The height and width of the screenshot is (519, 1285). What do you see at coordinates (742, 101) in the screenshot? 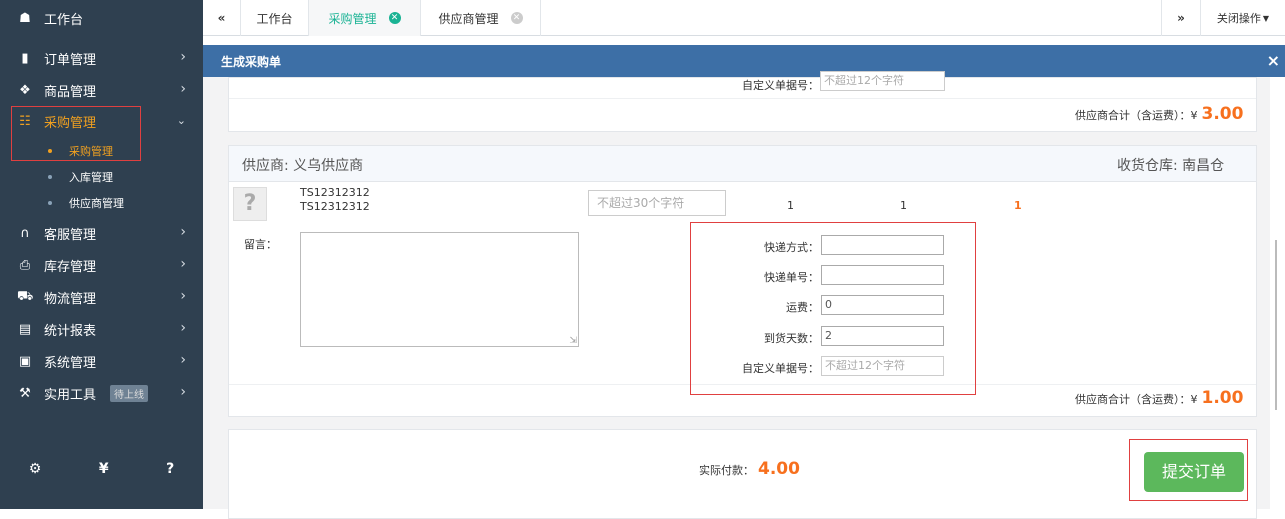
I see `prev-supplier-panel: 自定义单据号： 不超过12个字符 供应商合计（含运费）：¥ 3.00` at bounding box center [742, 101].